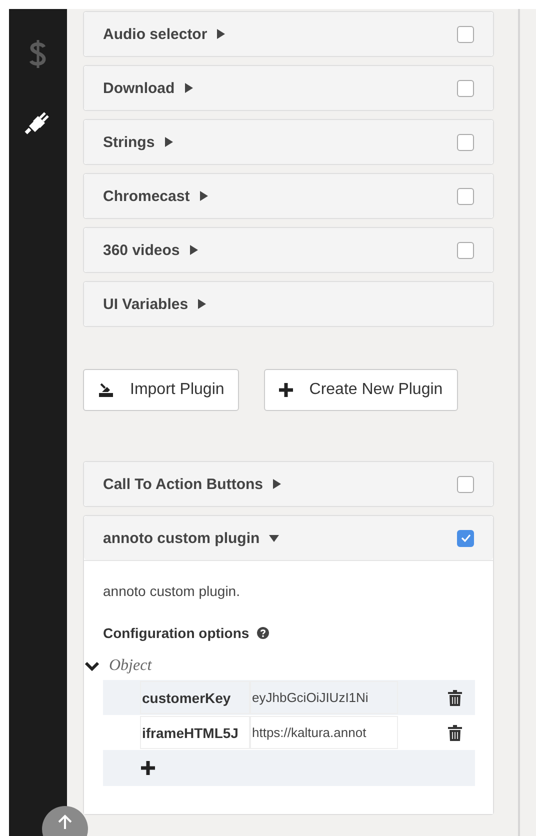 Image resolution: width=536 pixels, height=836 pixels. I want to click on plugin-description: annoto custom plugin., so click(172, 591).